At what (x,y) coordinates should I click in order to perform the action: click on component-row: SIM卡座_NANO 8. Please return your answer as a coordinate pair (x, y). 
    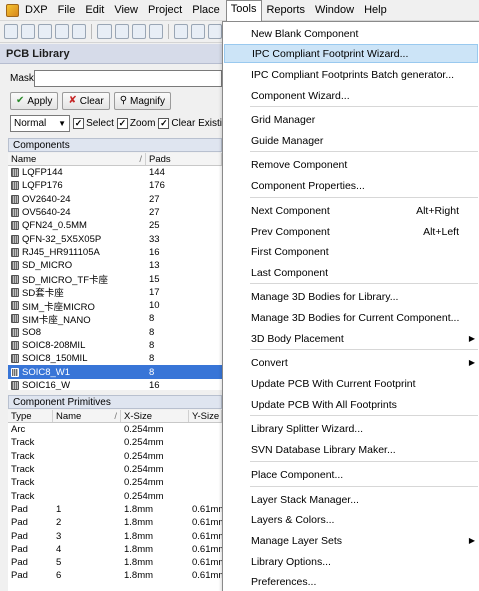
    Looking at the image, I should click on (115, 319).